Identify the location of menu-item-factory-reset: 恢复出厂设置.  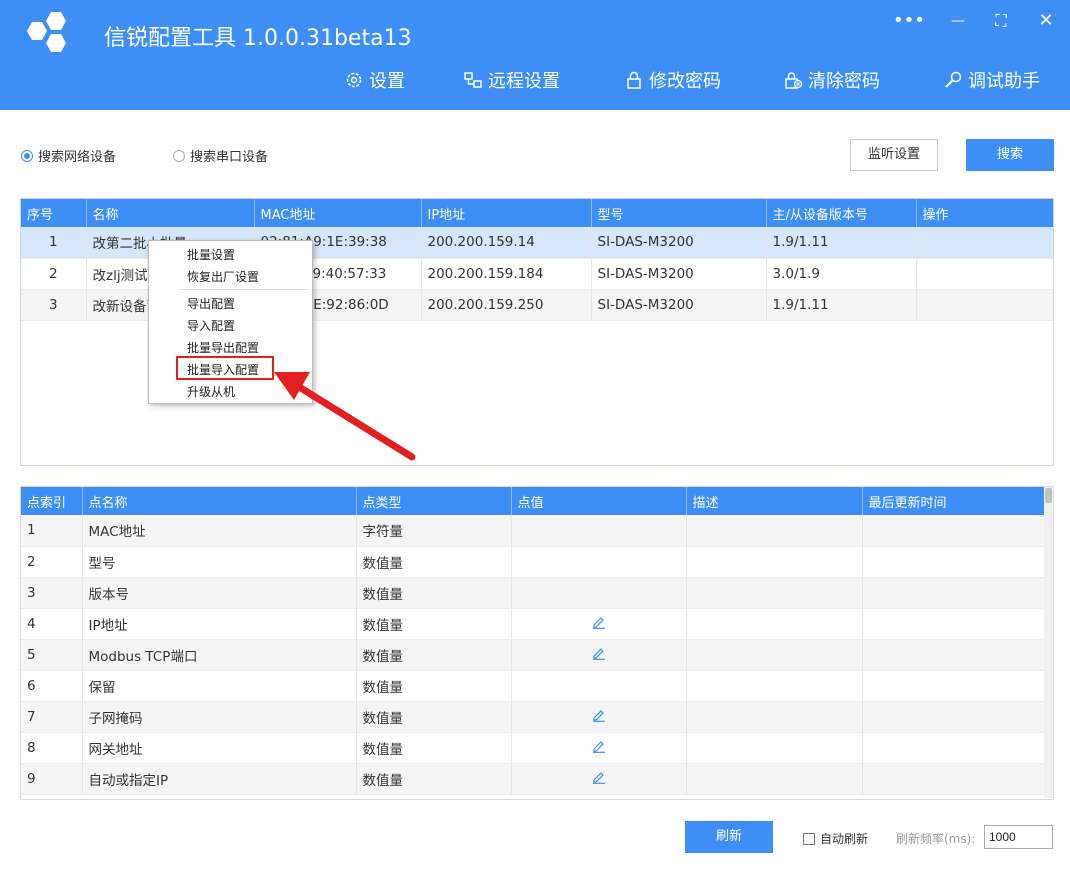
(223, 276).